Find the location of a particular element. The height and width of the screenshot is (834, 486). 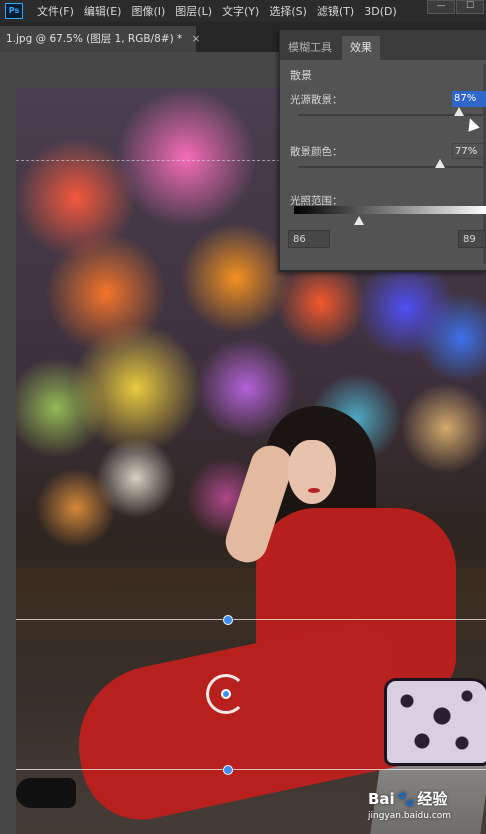

menu-image: 图像(I) is located at coordinates (148, 11).